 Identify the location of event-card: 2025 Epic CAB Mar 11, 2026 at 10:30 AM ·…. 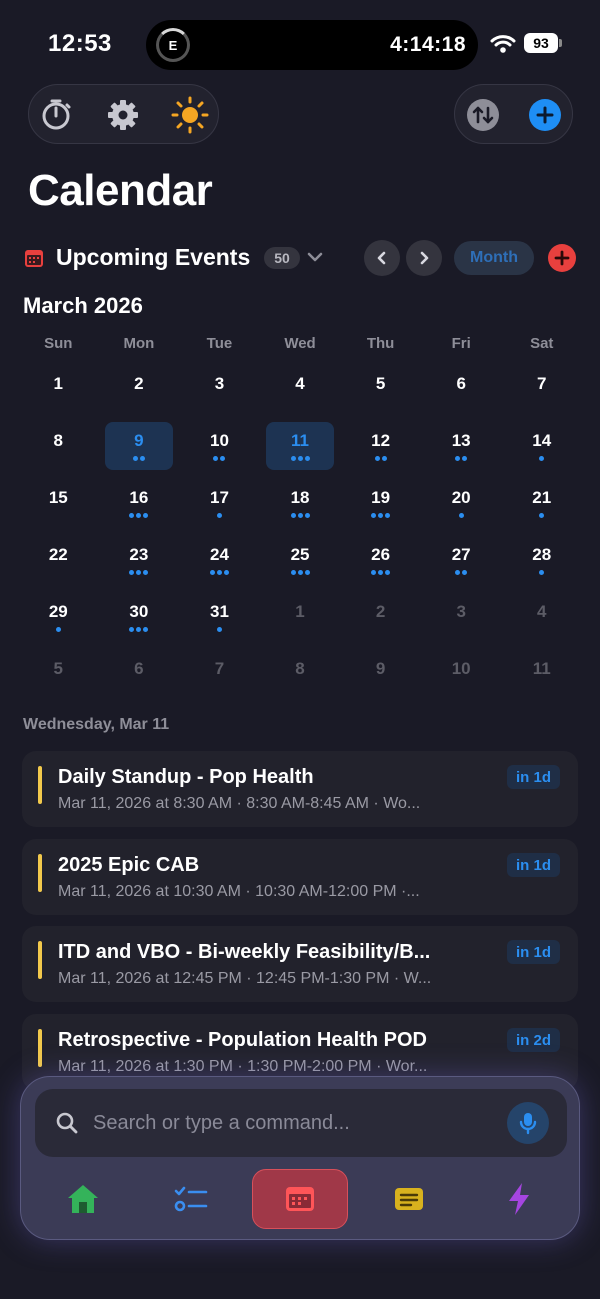
(300, 877).